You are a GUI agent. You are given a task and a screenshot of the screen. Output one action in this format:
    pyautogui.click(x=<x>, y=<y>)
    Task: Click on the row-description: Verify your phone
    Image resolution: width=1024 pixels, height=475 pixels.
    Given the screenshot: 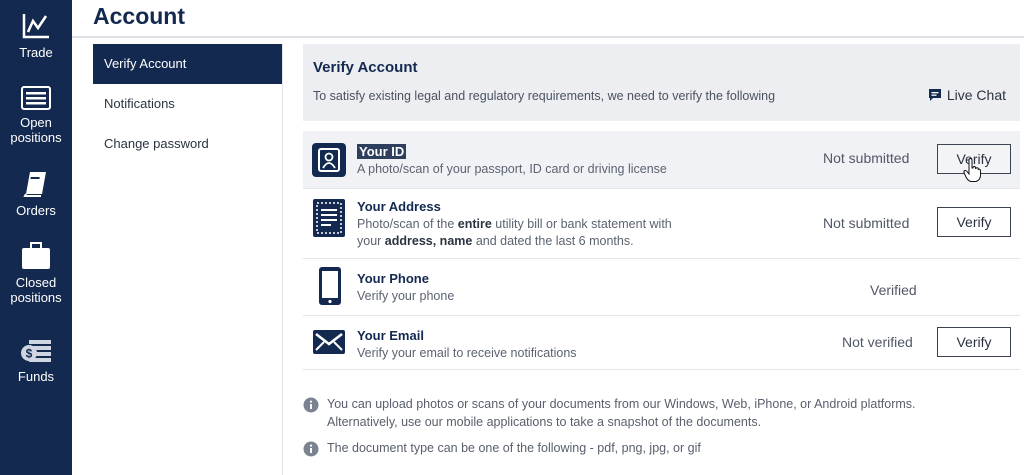 What is the action you would take?
    pyautogui.click(x=406, y=296)
    